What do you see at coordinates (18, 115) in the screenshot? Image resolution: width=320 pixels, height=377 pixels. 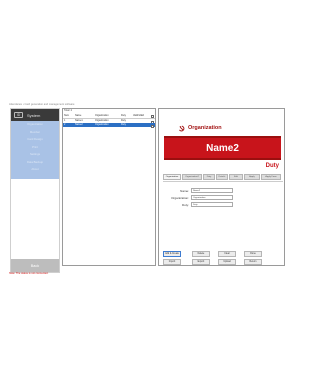 I see `id-card-icon: ID` at bounding box center [18, 115].